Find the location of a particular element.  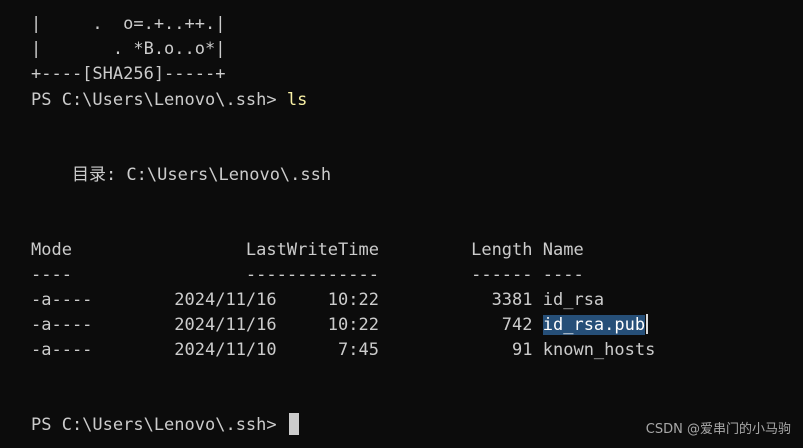

key-randomart-line-1: | . o=.+..++.| is located at coordinates (128, 24).